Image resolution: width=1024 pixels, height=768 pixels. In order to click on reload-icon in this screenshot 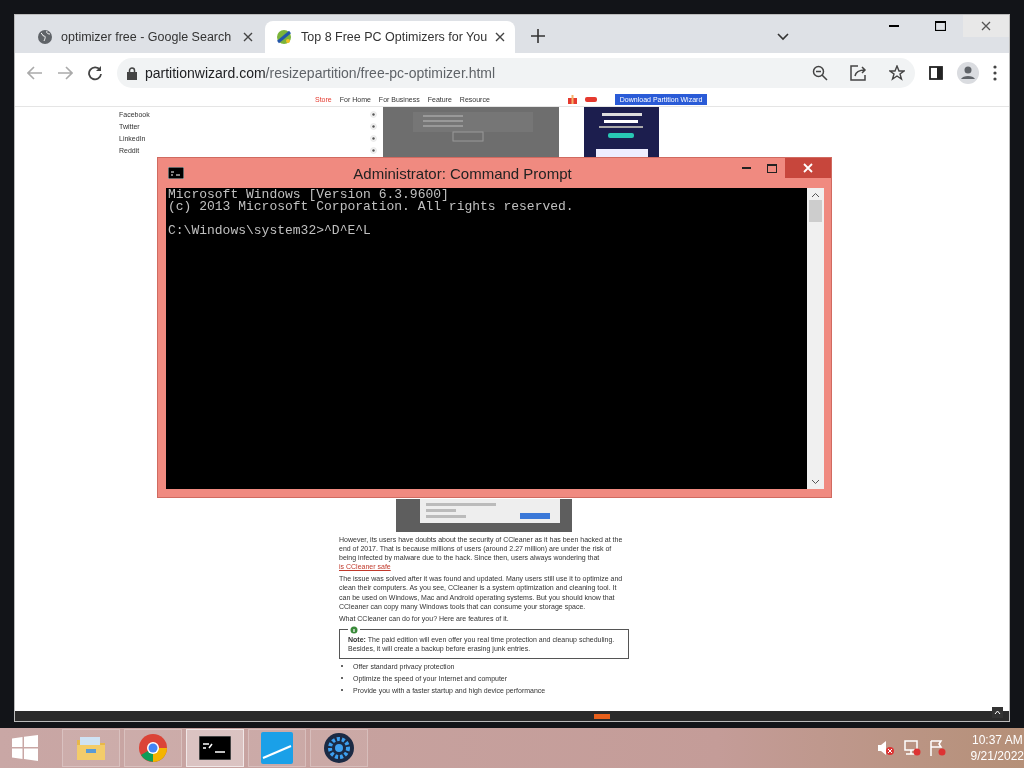, I will do `click(95, 73)`.